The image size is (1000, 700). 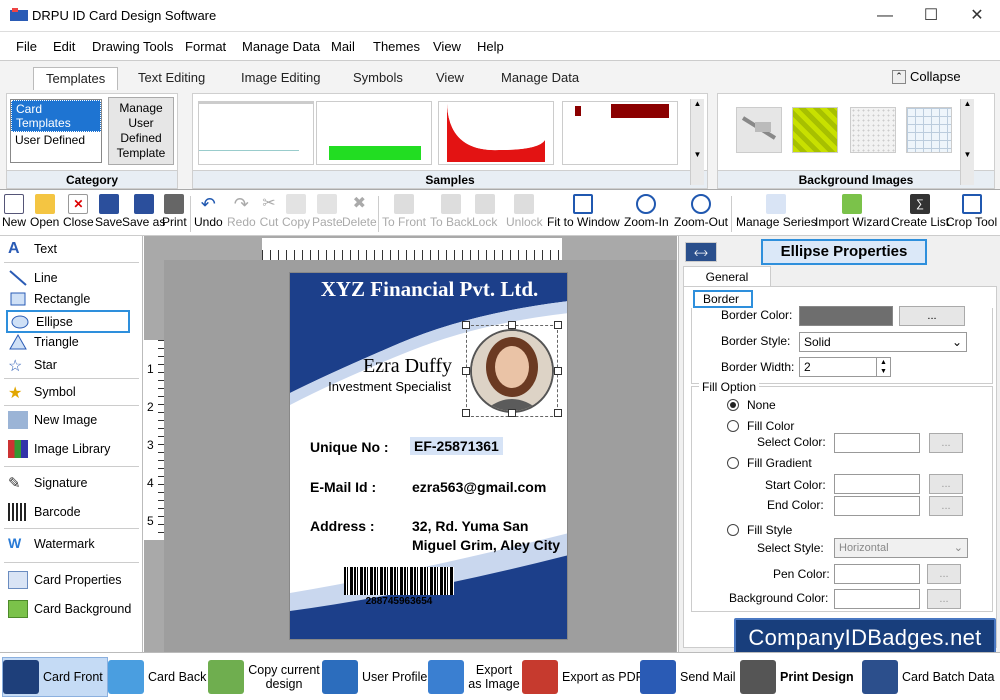 I want to click on border-style-select: Solid ⌄, so click(x=883, y=342).